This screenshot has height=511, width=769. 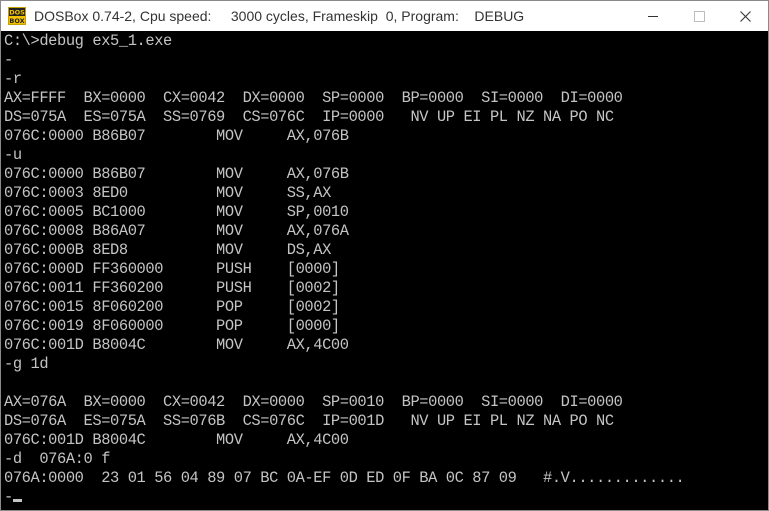 What do you see at coordinates (13, 79) in the screenshot?
I see `console-line: -r` at bounding box center [13, 79].